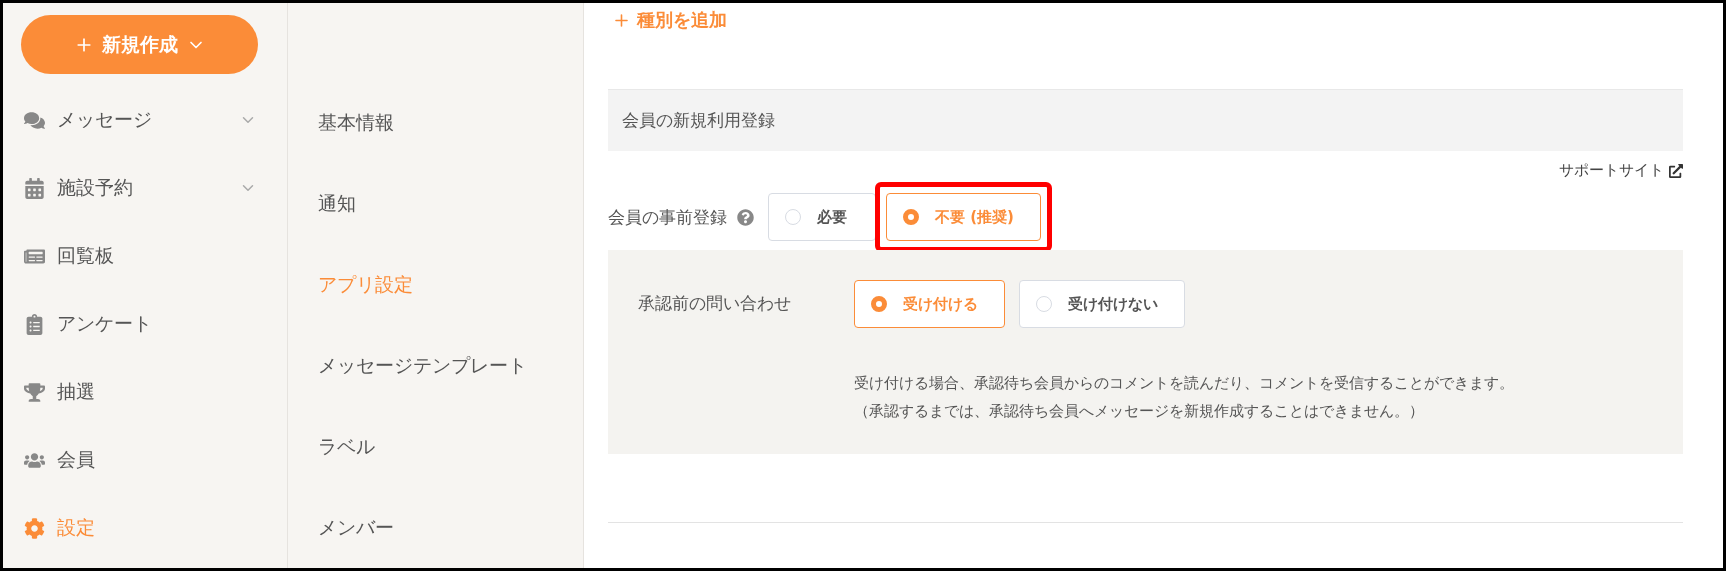 The height and width of the screenshot is (571, 1726). I want to click on radio-option: 受け付けない, so click(1102, 304).